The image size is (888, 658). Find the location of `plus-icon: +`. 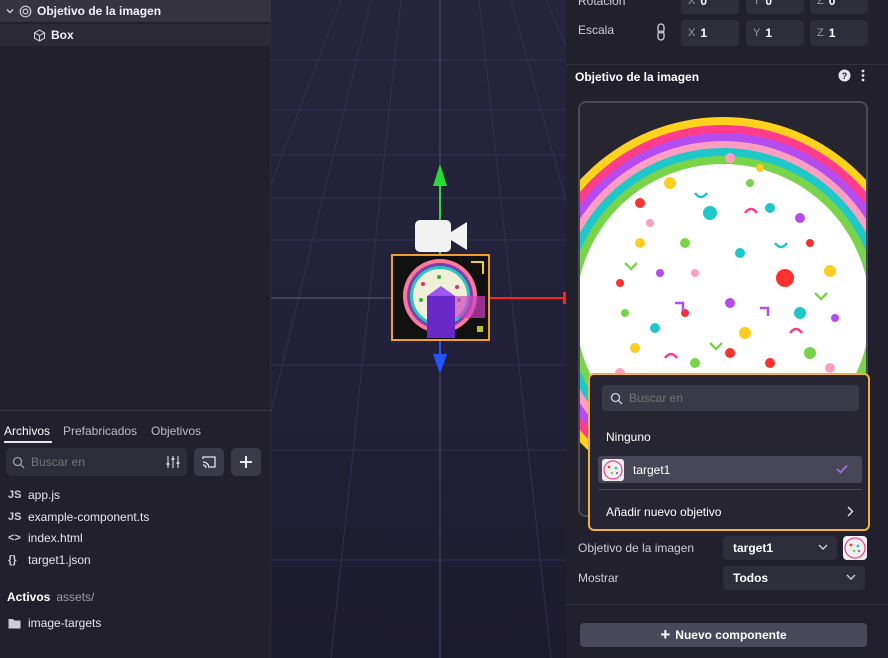

plus-icon: + is located at coordinates (665, 634).